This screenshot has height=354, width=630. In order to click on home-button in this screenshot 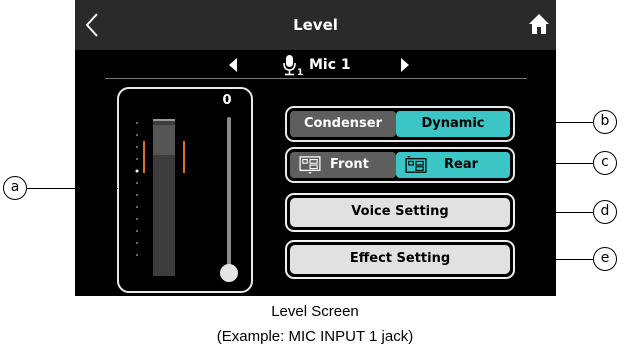, I will do `click(539, 24)`.